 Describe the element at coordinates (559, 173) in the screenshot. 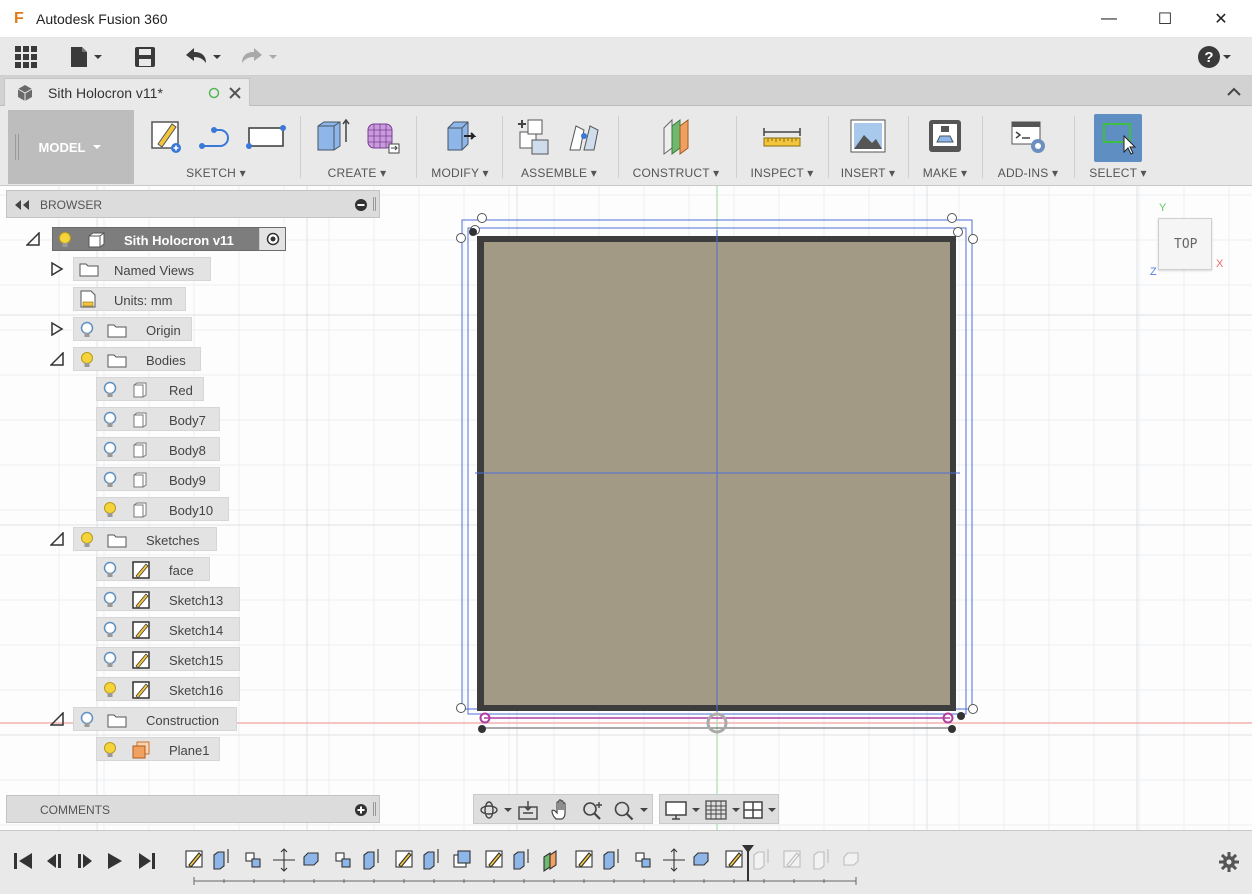

I see `assemble-group-label: ASSEMBLE ▾` at that location.